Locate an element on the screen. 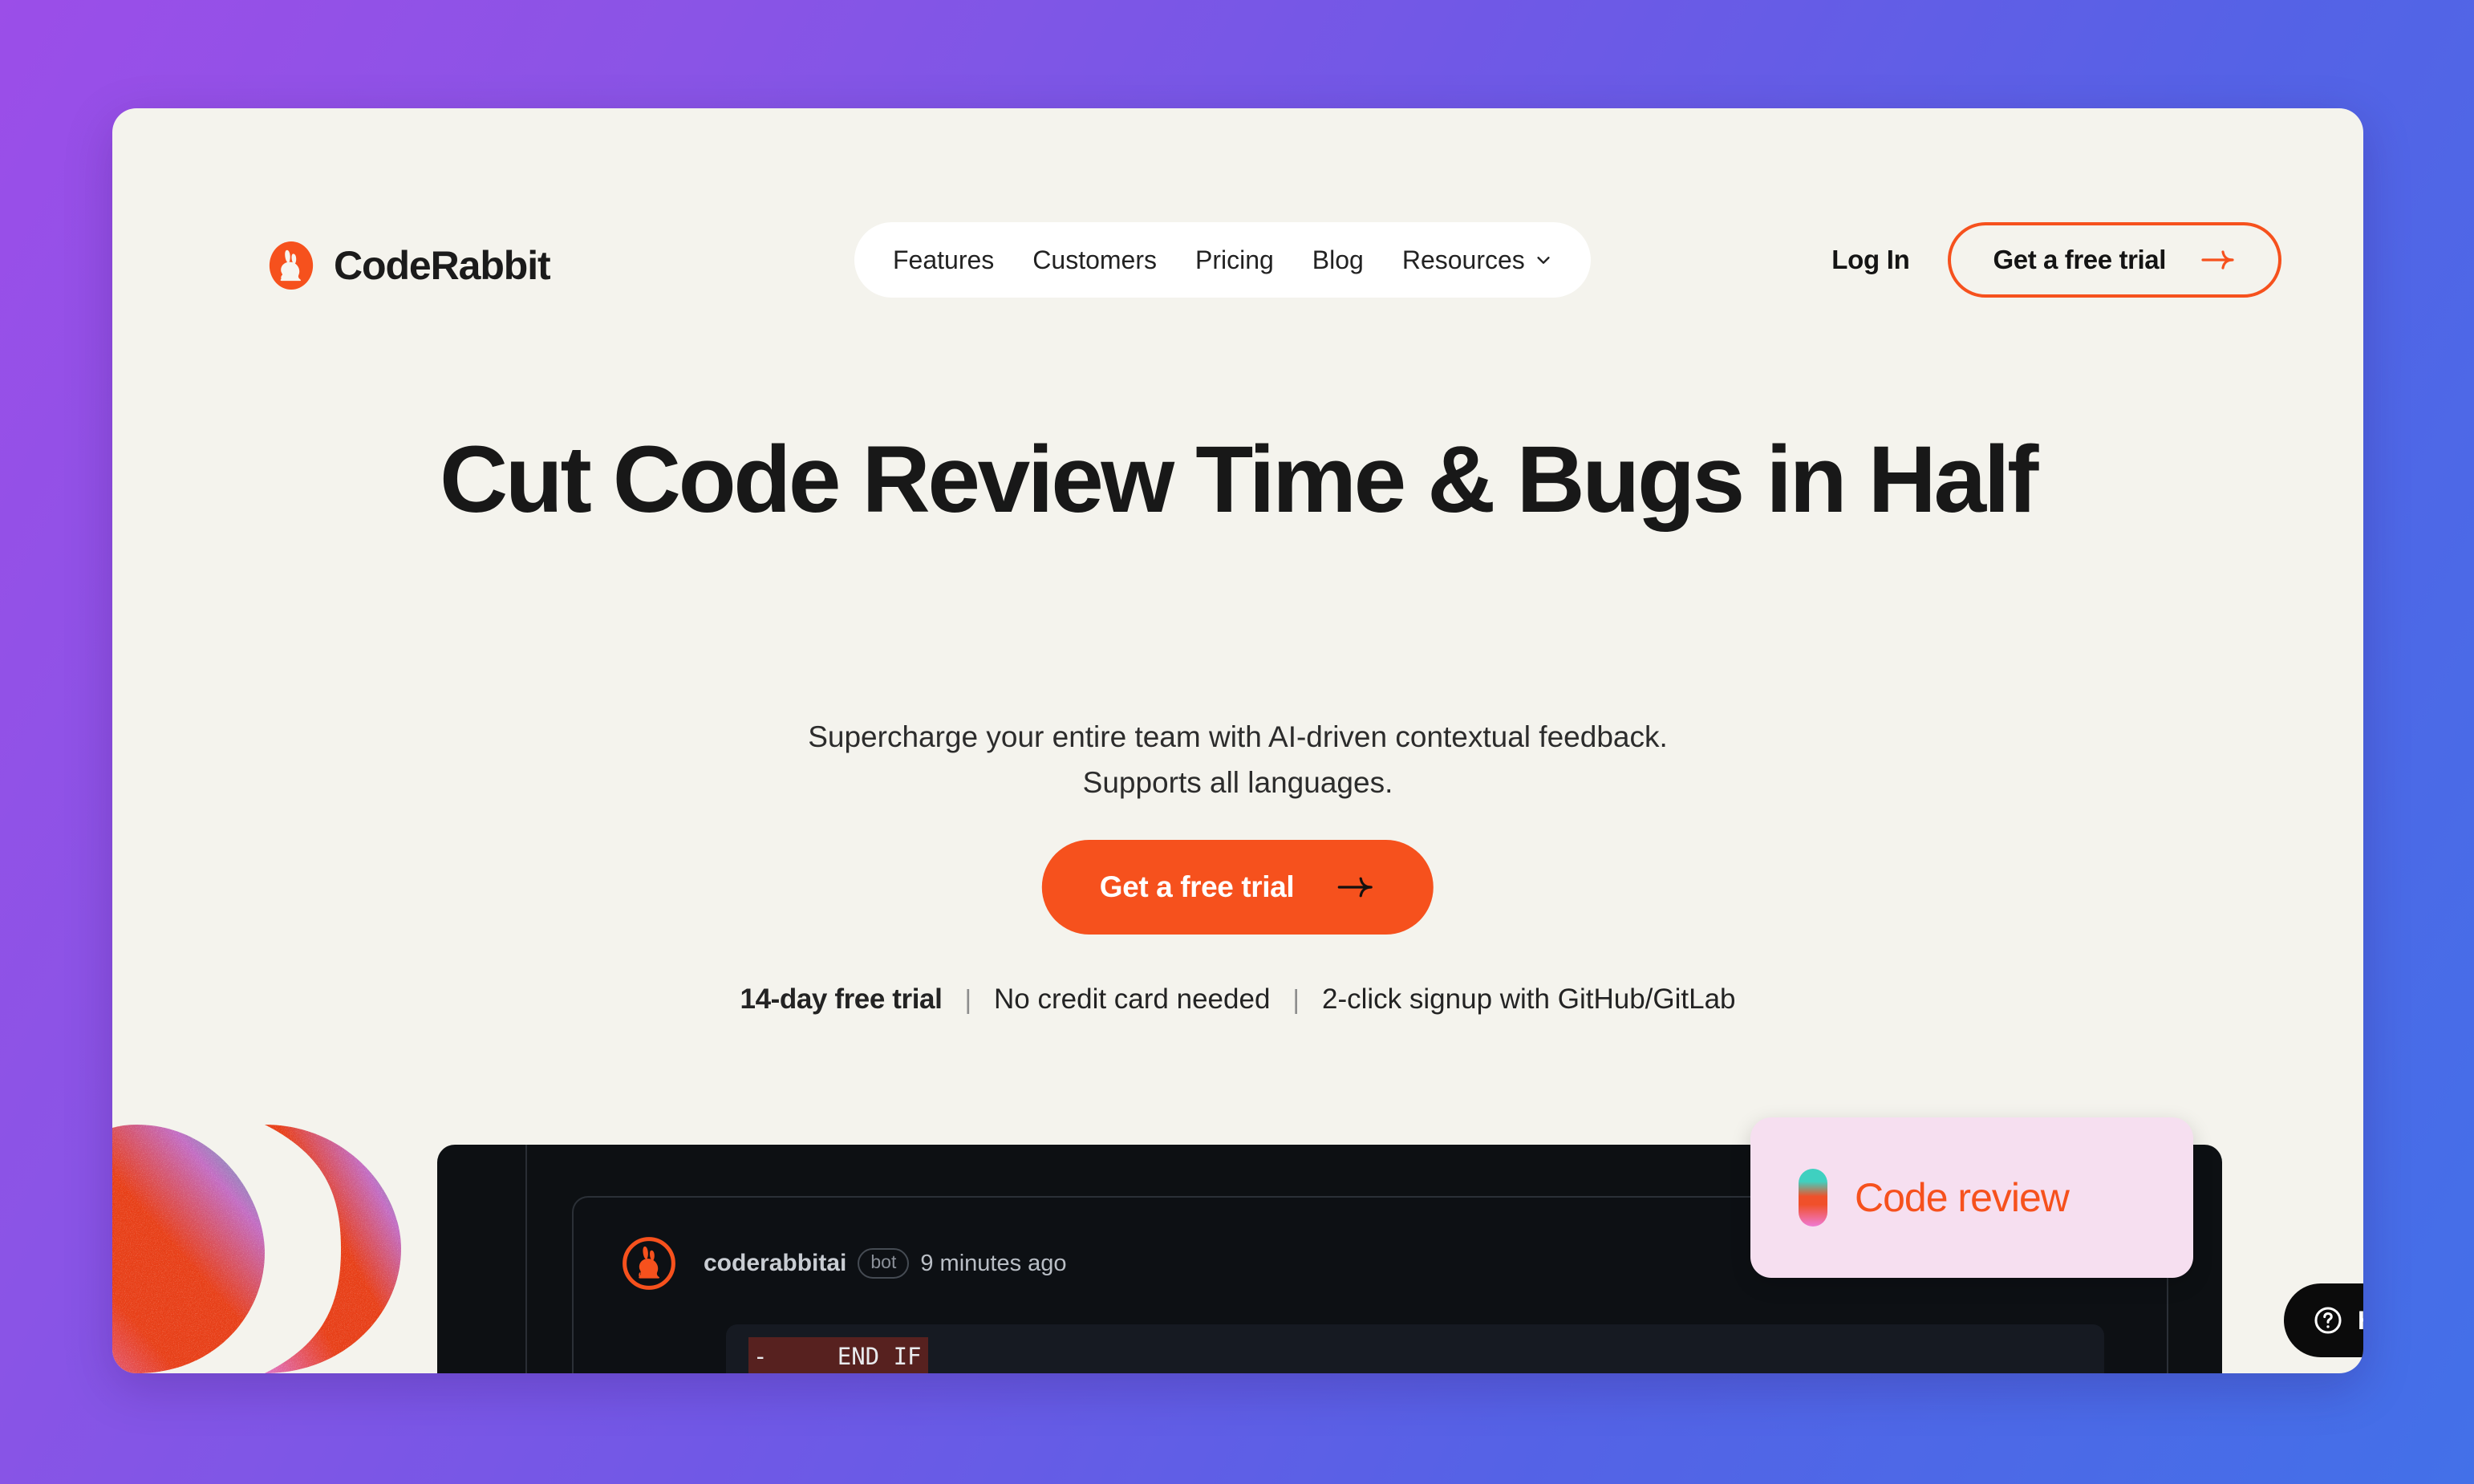 This screenshot has height=1484, width=2474. help-button: Help is located at coordinates (2323, 1320).